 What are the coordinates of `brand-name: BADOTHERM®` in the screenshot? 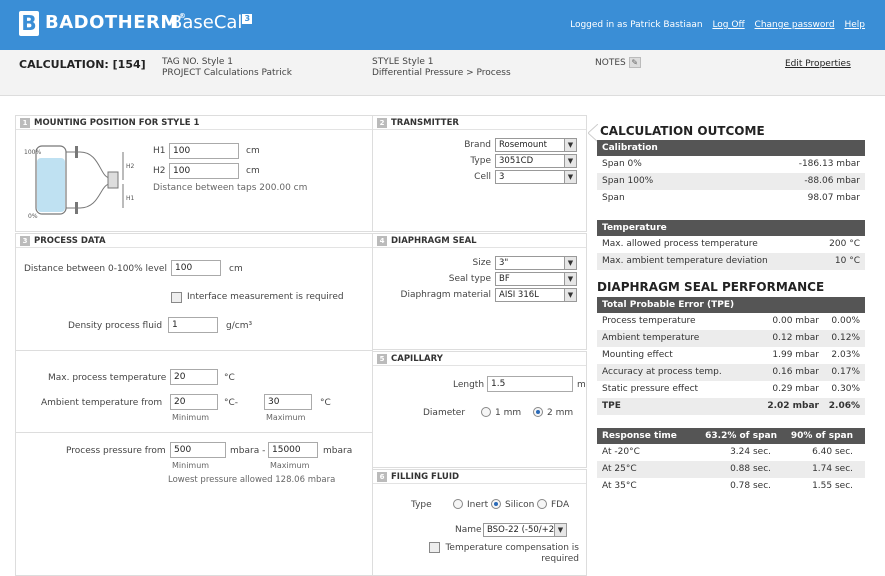 It's located at (116, 22).